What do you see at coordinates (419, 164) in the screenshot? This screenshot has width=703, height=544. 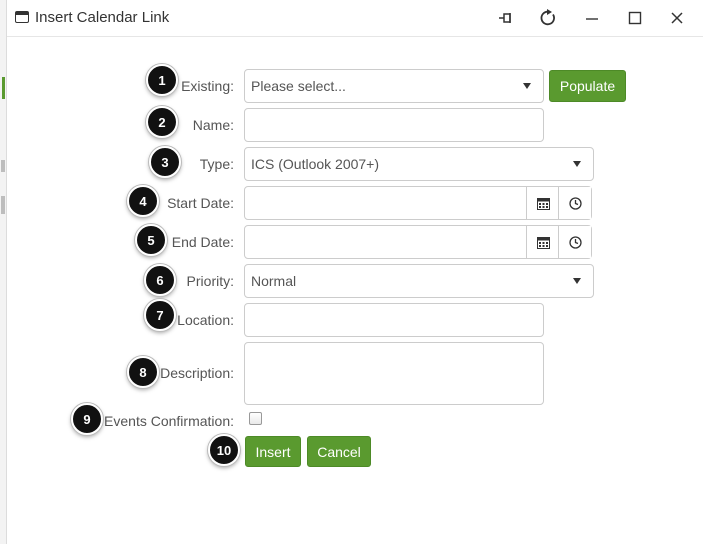 I see `type-select: ICS (Outlook 2007+)` at bounding box center [419, 164].